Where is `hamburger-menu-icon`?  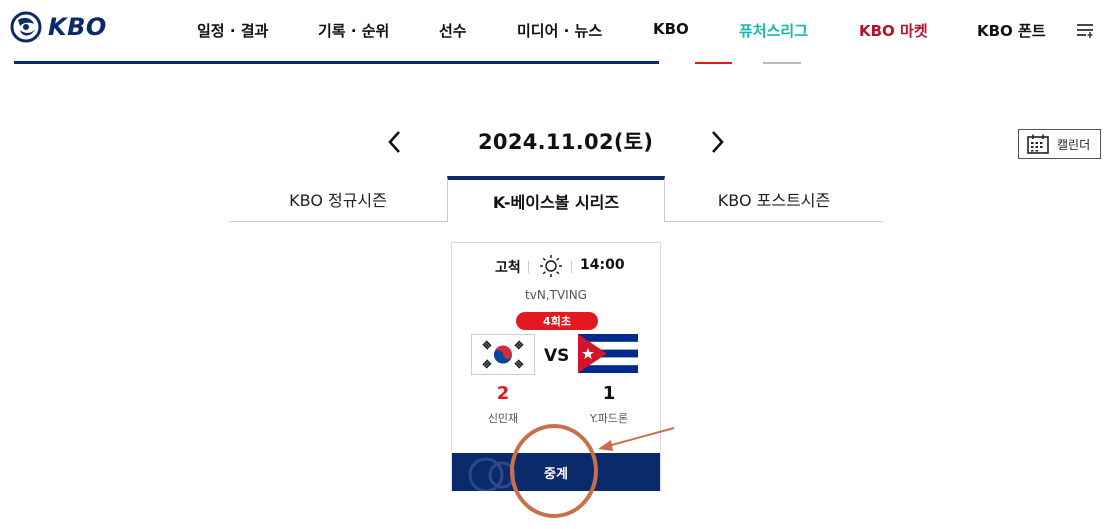 hamburger-menu-icon is located at coordinates (1085, 30).